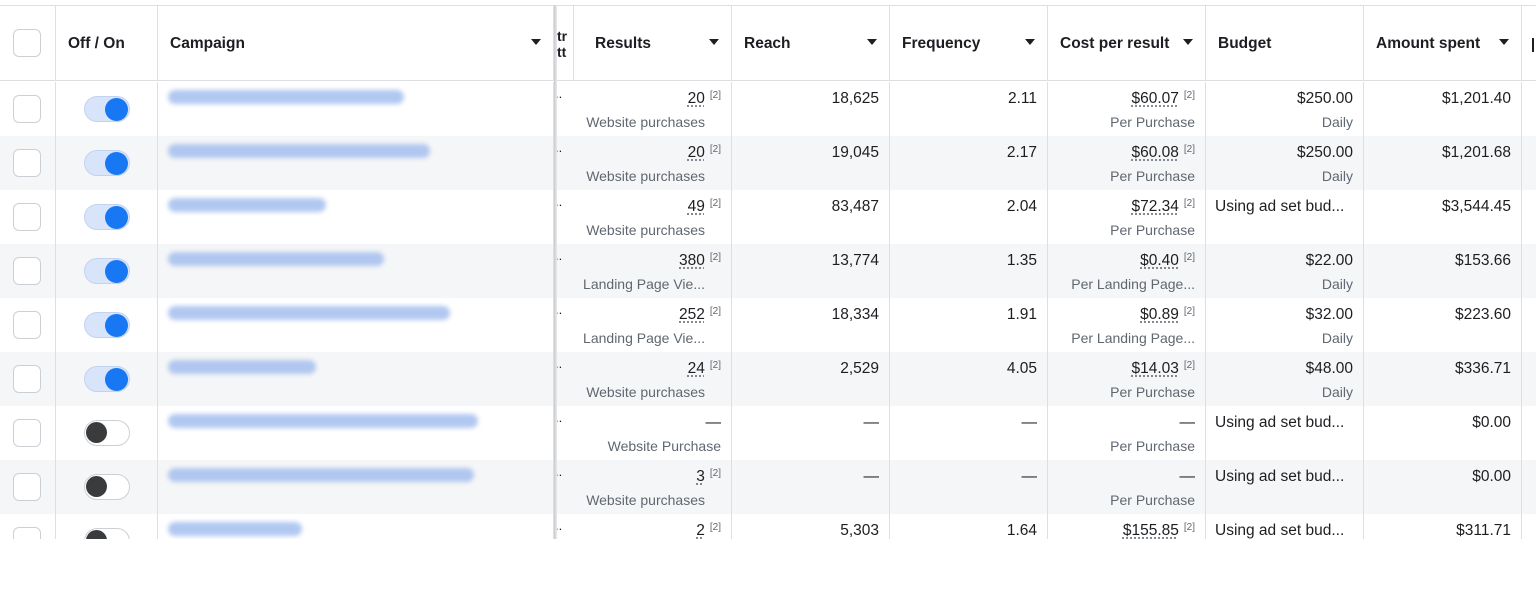 This screenshot has height=614, width=1536. I want to click on budget-value: $32.00, so click(1329, 314).